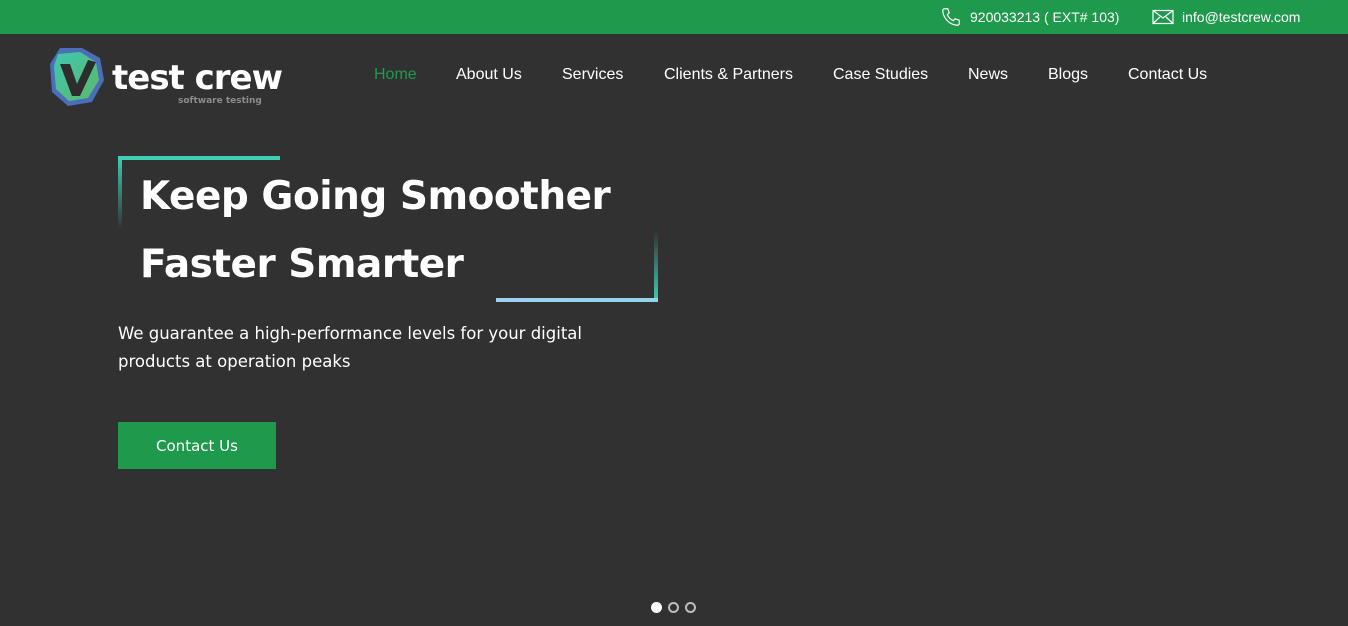 This screenshot has width=1348, height=626. I want to click on nav-item-case-studies: Case Studies, so click(880, 75).